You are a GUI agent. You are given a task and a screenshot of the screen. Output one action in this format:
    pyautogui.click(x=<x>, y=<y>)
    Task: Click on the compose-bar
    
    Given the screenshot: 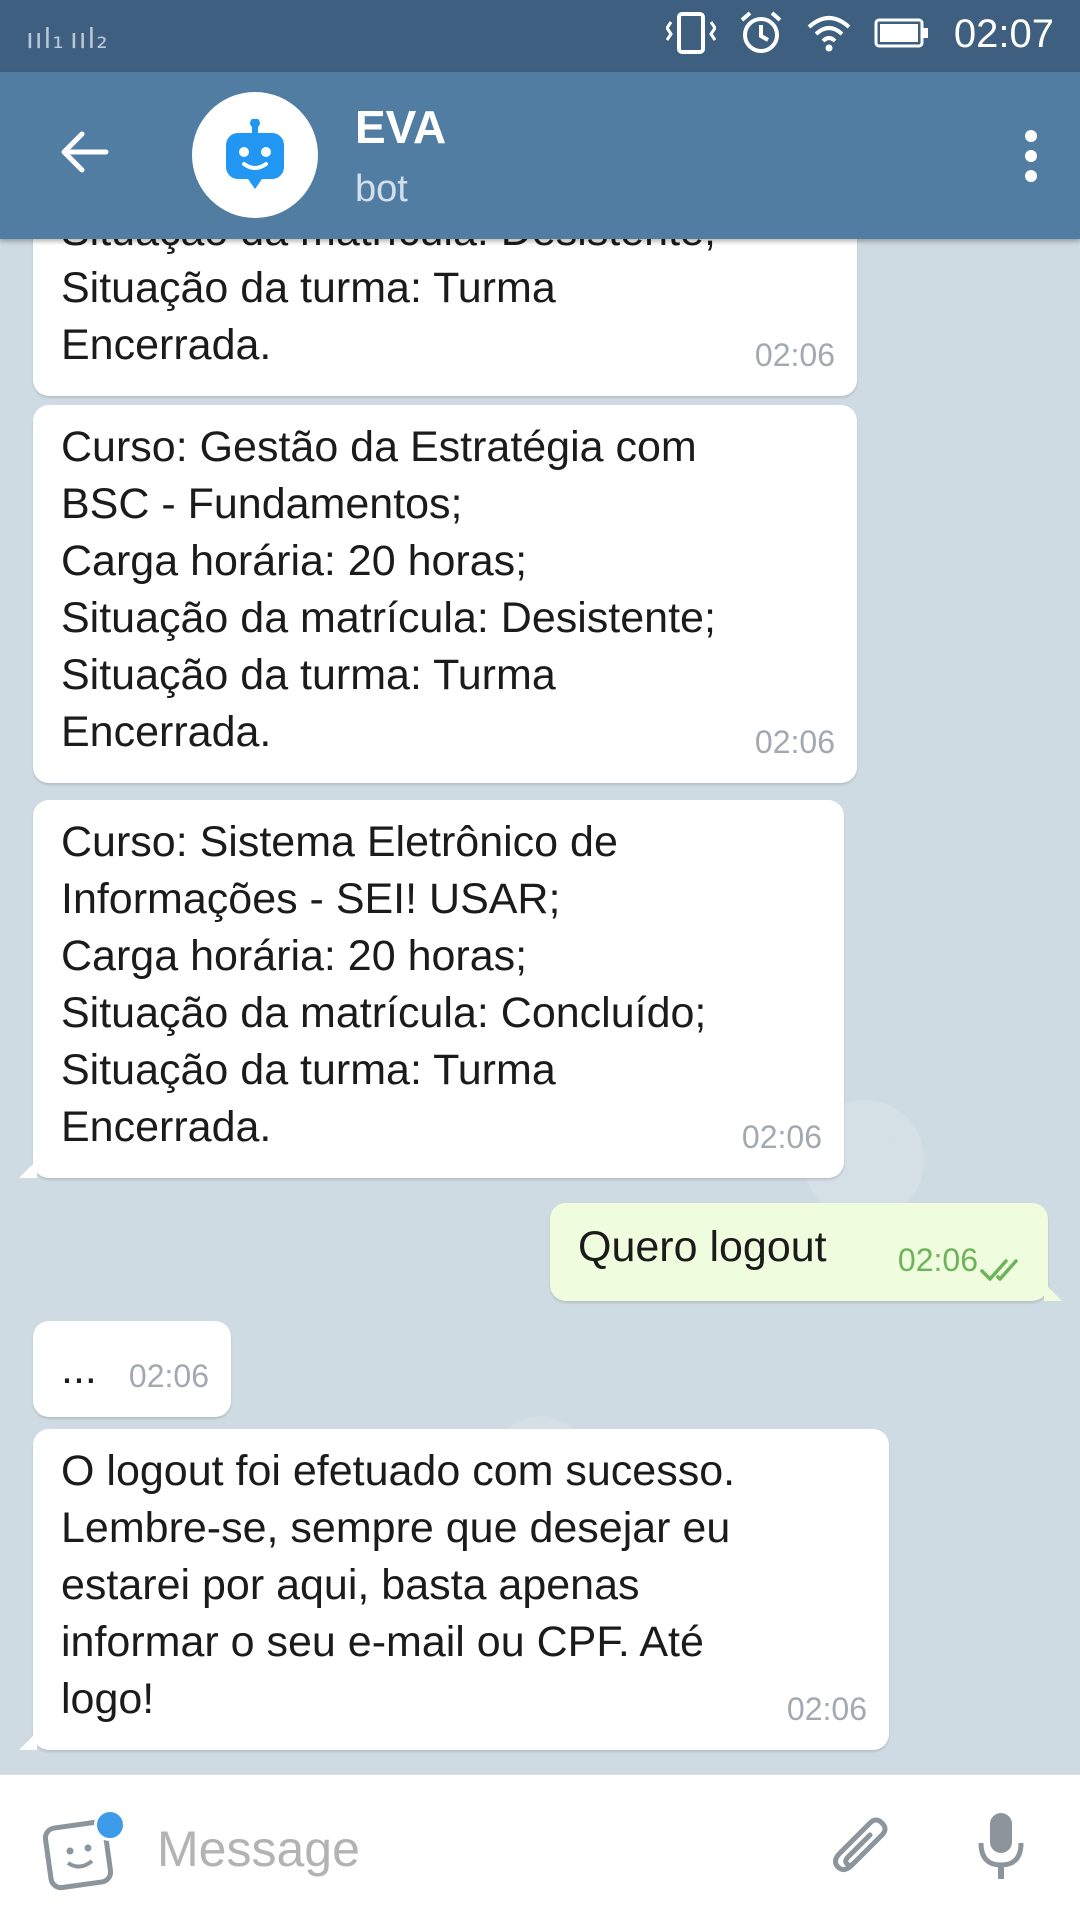 What is the action you would take?
    pyautogui.click(x=540, y=1847)
    